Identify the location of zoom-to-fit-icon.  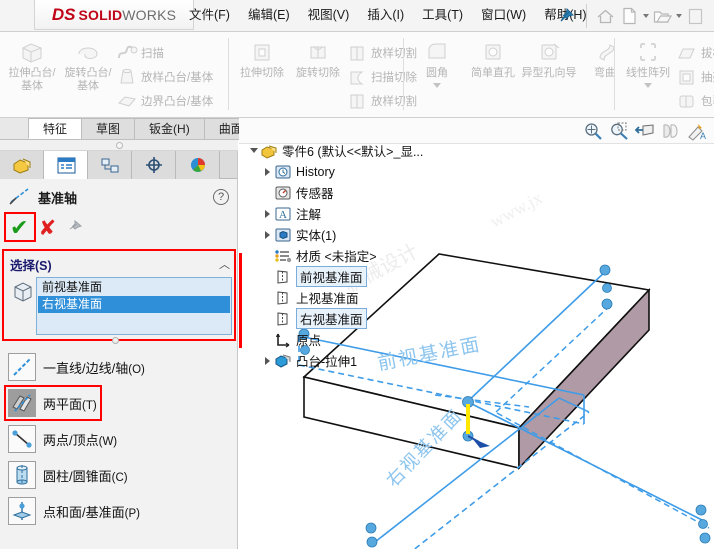
(593, 131).